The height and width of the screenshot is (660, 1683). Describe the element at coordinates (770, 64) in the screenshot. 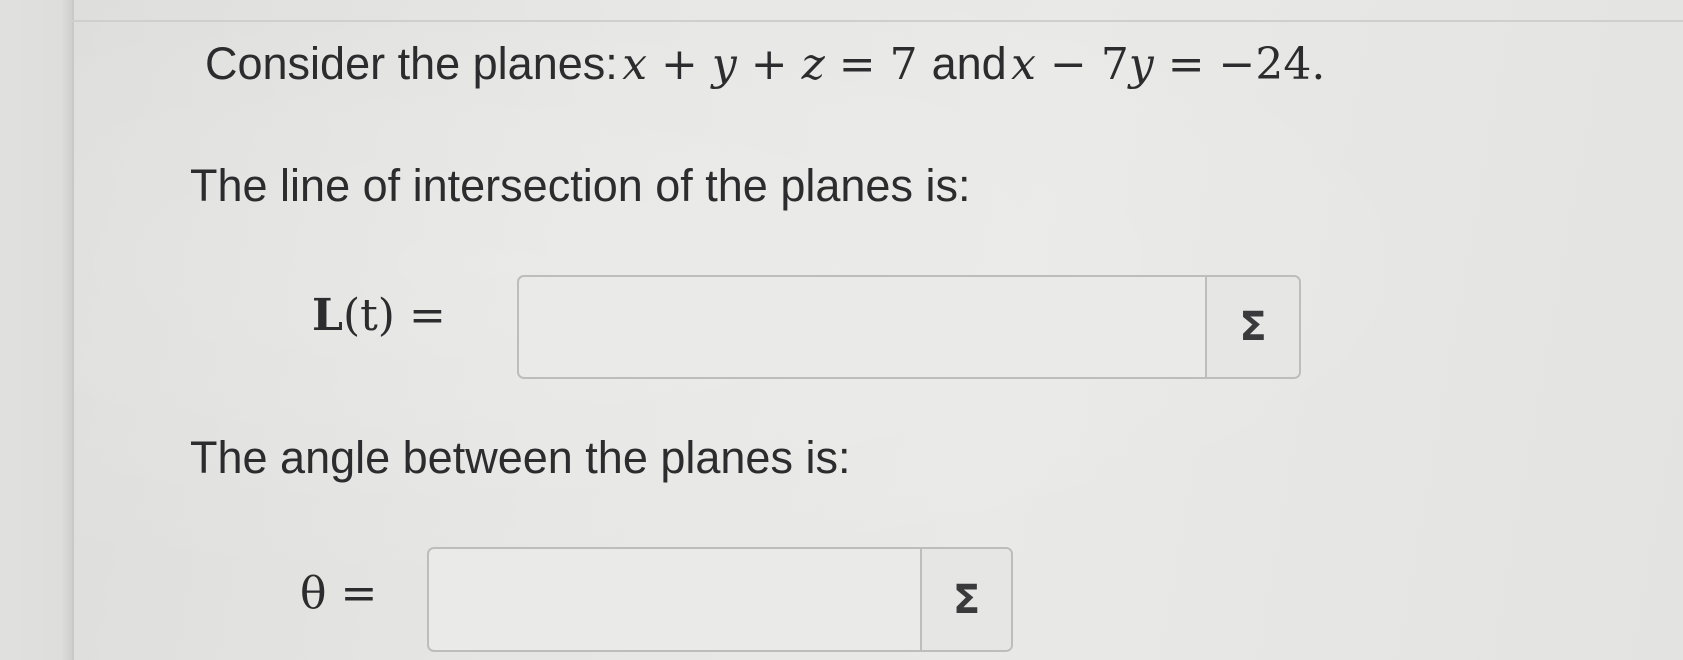

I see `plane1-equation: x + y + z = 7` at that location.